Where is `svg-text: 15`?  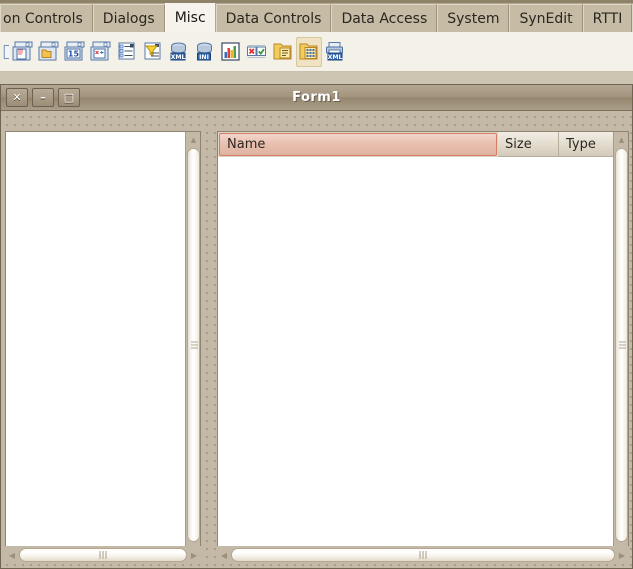
svg-text: 15 is located at coordinates (74, 53).